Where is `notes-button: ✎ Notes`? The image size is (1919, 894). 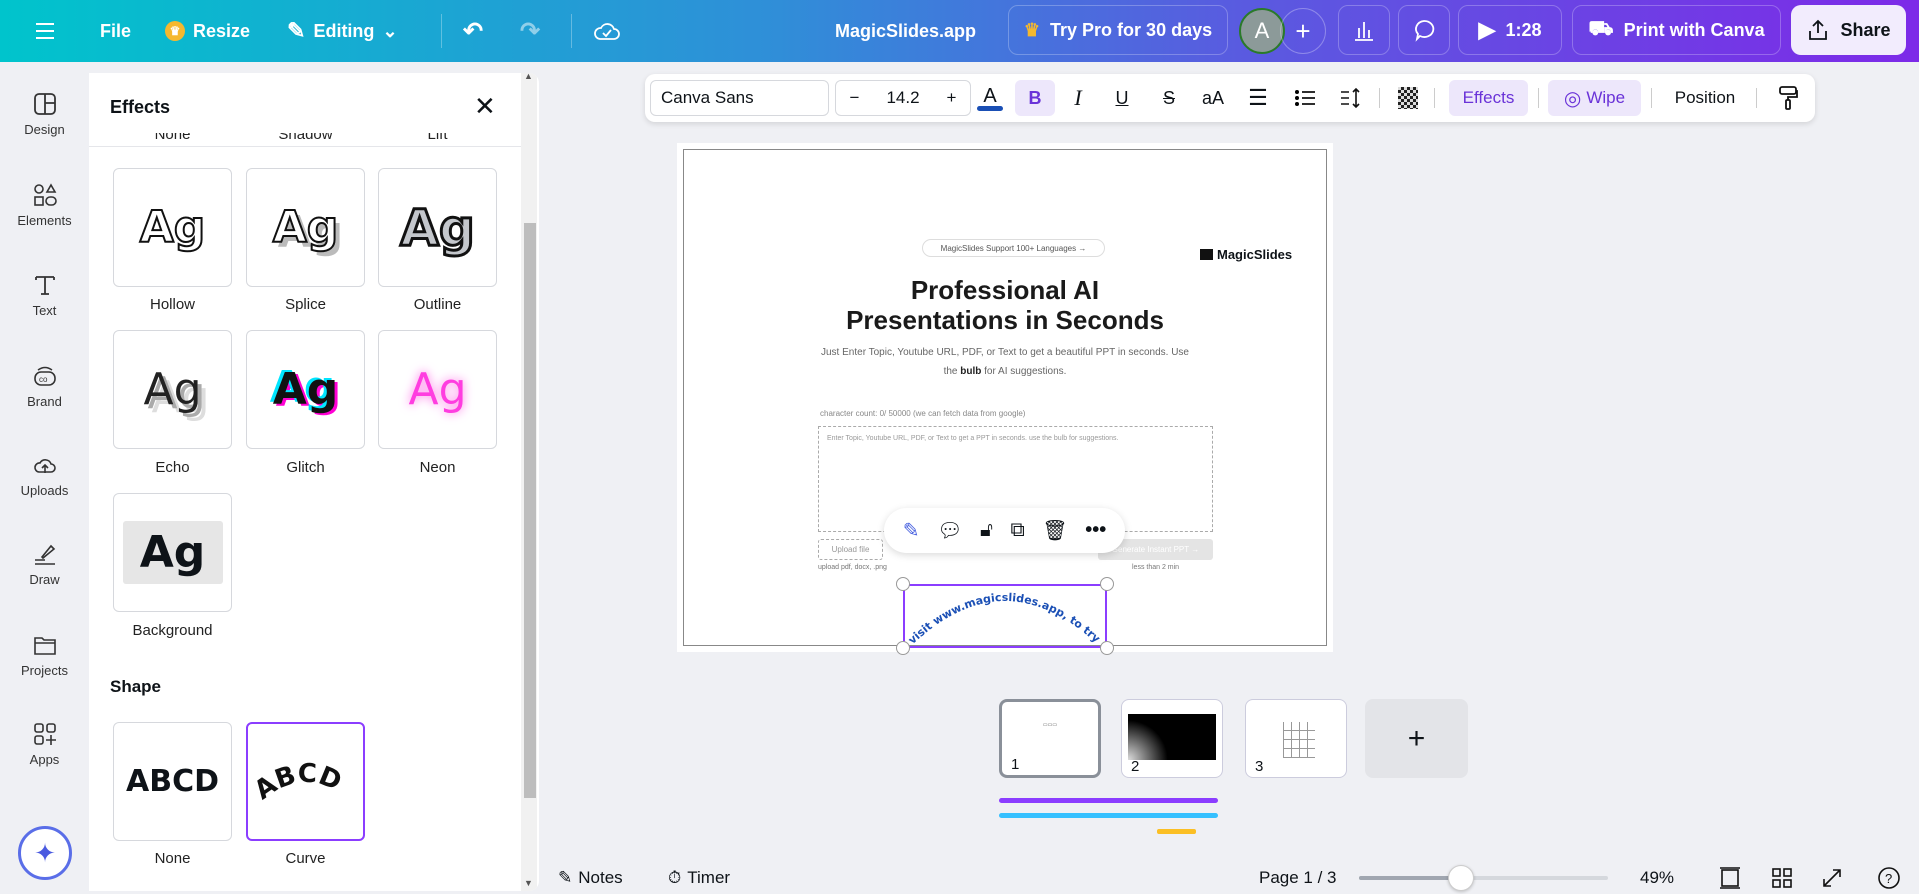 notes-button: ✎ Notes is located at coordinates (590, 878).